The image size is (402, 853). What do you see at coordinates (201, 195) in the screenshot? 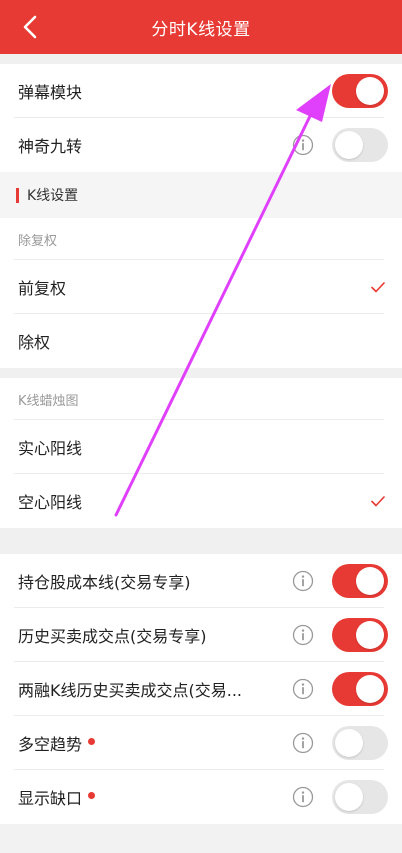
I see `section-header-kline: K线设置` at bounding box center [201, 195].